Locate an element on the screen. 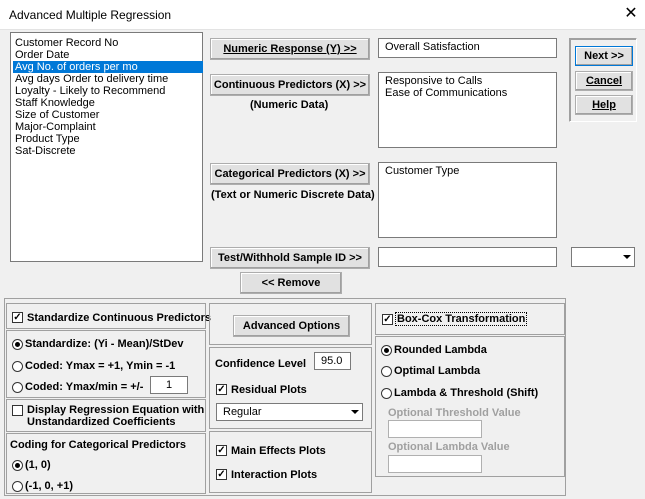 This screenshot has height=499, width=645. cancel-button-label: Cancel is located at coordinates (604, 81).